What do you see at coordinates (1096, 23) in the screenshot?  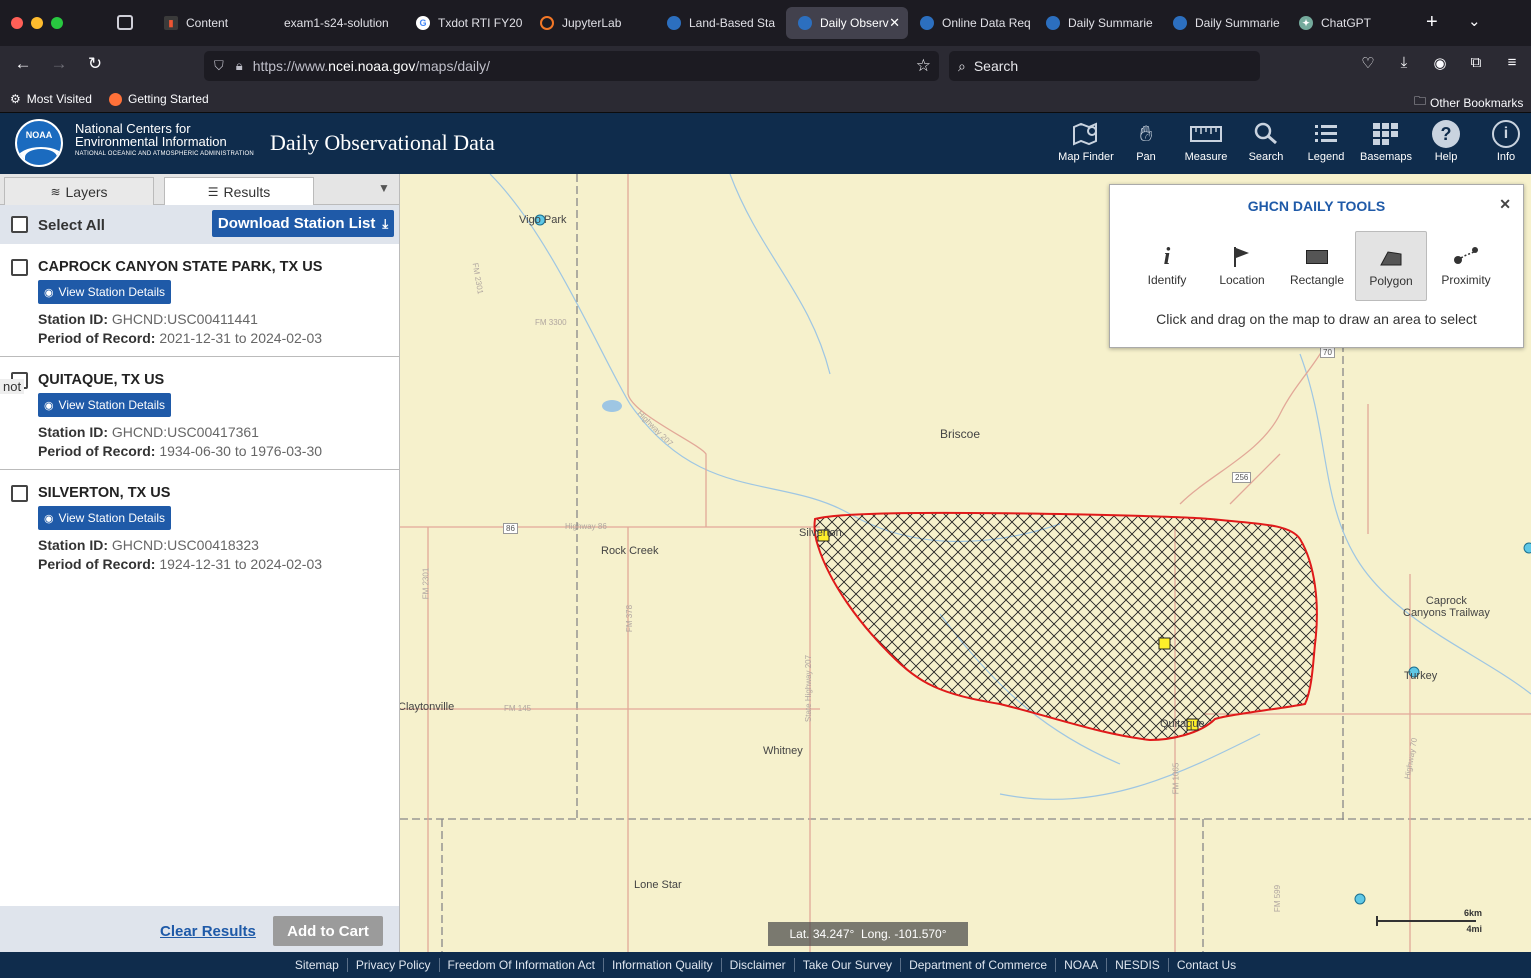 I see `tab-daily-summaries-1: Daily Summarie` at bounding box center [1096, 23].